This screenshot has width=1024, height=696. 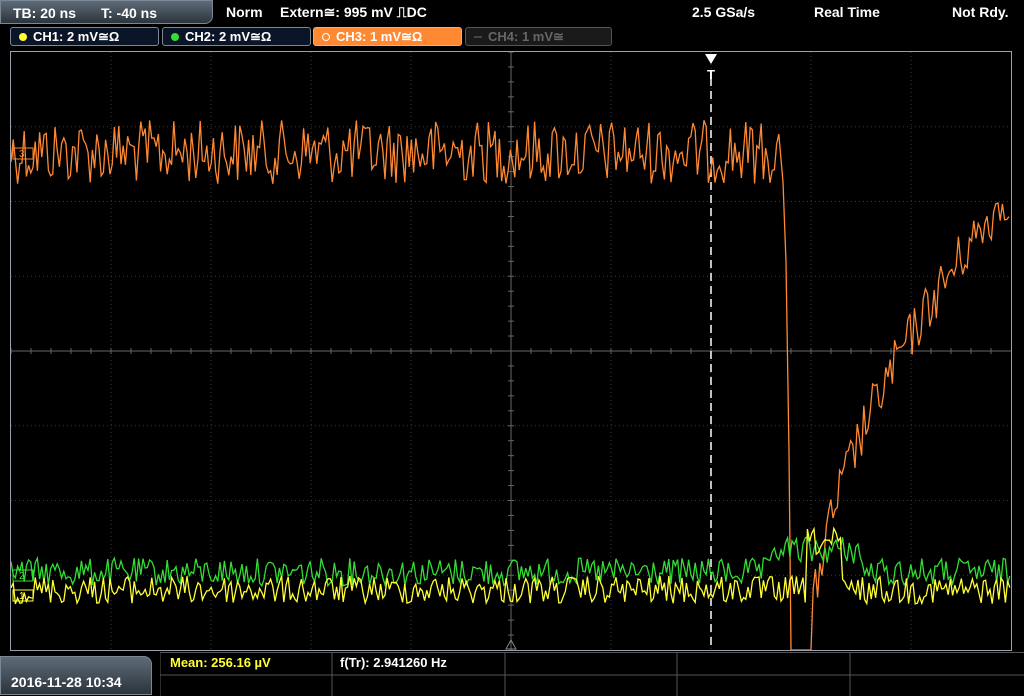 I want to click on ch2-ref-label: 2, so click(x=22, y=576).